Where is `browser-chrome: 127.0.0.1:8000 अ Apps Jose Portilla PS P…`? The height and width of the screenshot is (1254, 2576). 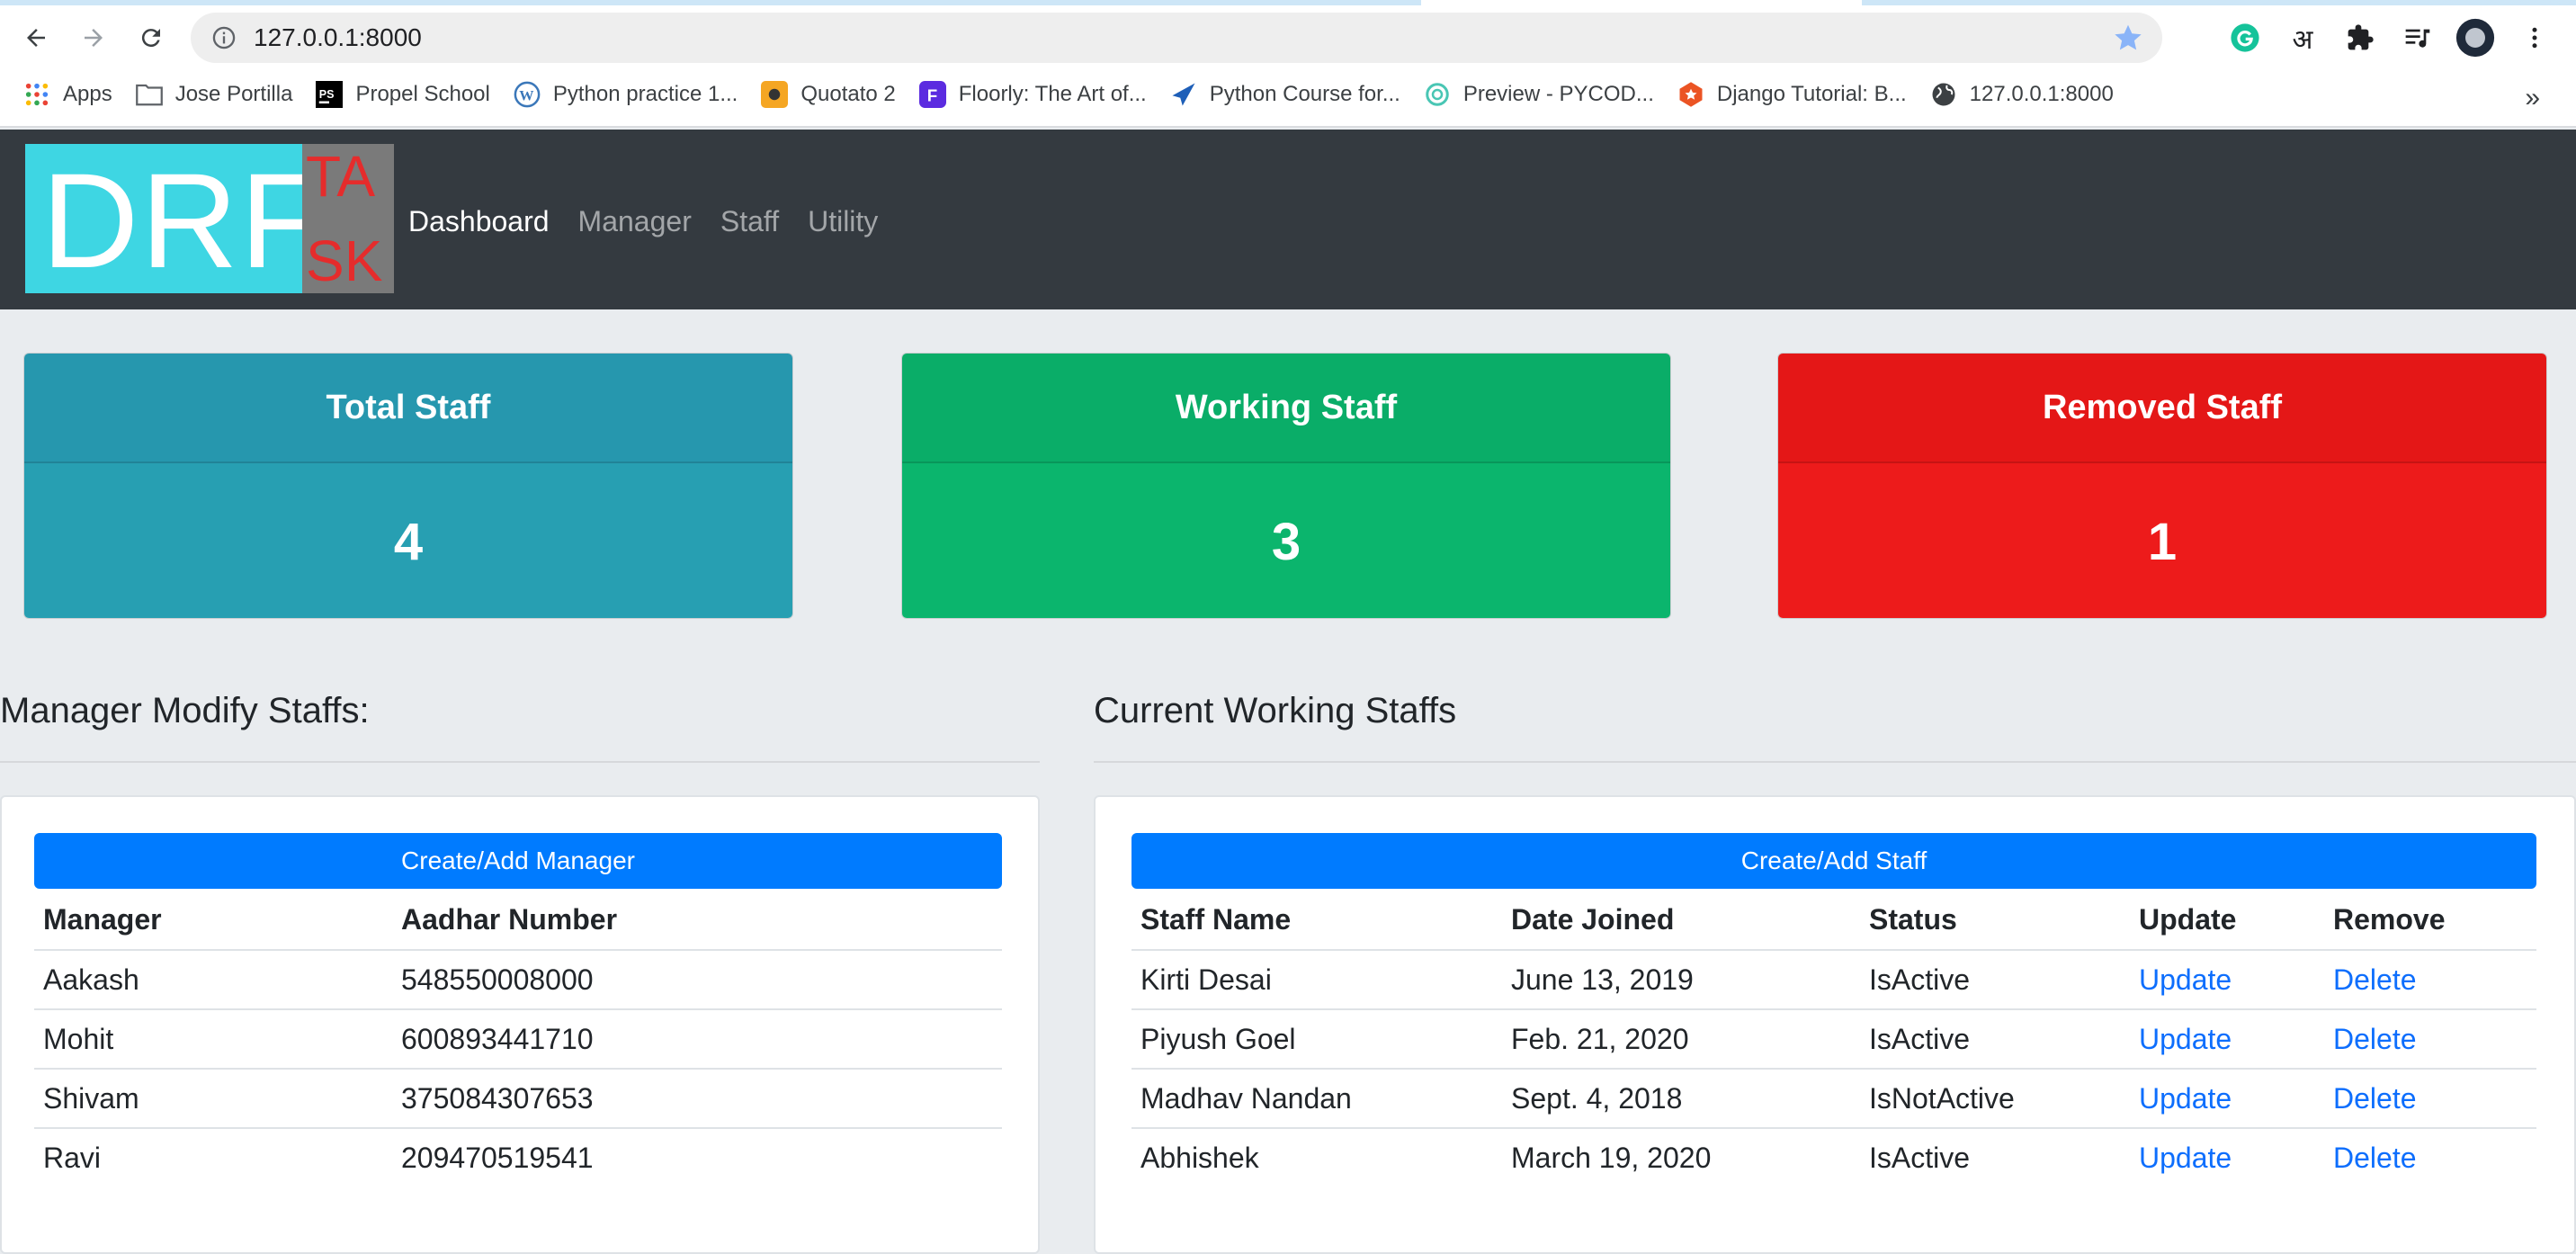 browser-chrome: 127.0.0.1:8000 अ Apps Jose Portilla PS P… is located at coordinates (1288, 64).